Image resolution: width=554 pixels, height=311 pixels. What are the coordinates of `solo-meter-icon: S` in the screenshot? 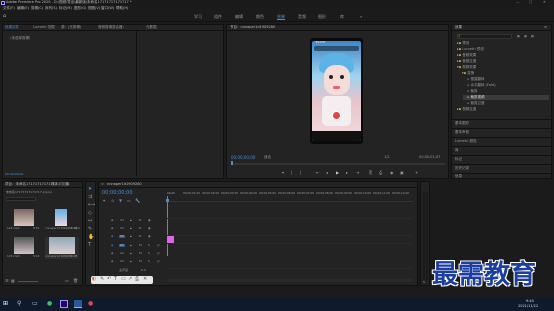 It's located at (424, 282).